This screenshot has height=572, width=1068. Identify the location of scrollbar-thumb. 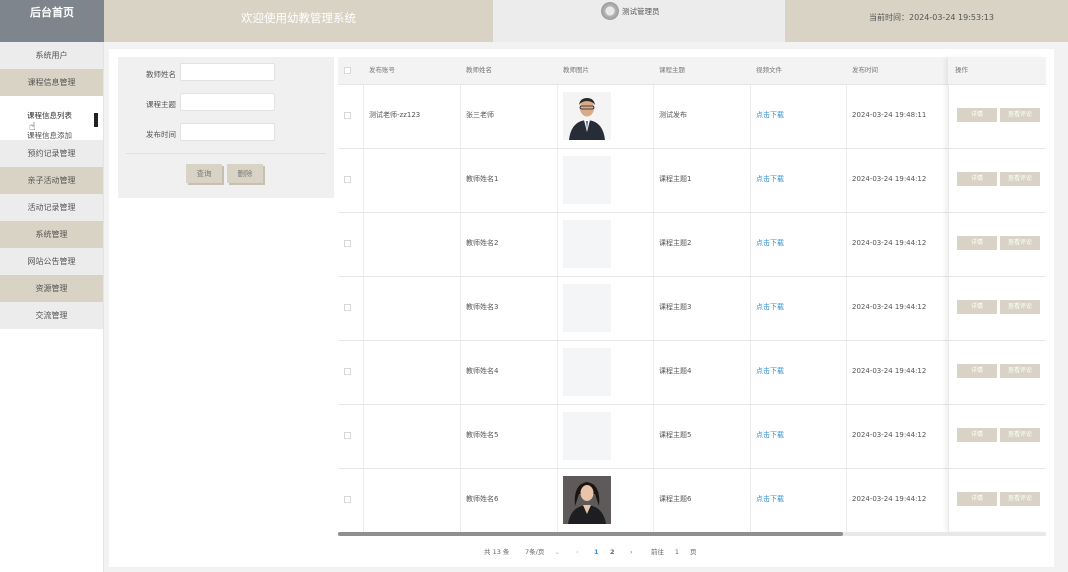
(590, 534).